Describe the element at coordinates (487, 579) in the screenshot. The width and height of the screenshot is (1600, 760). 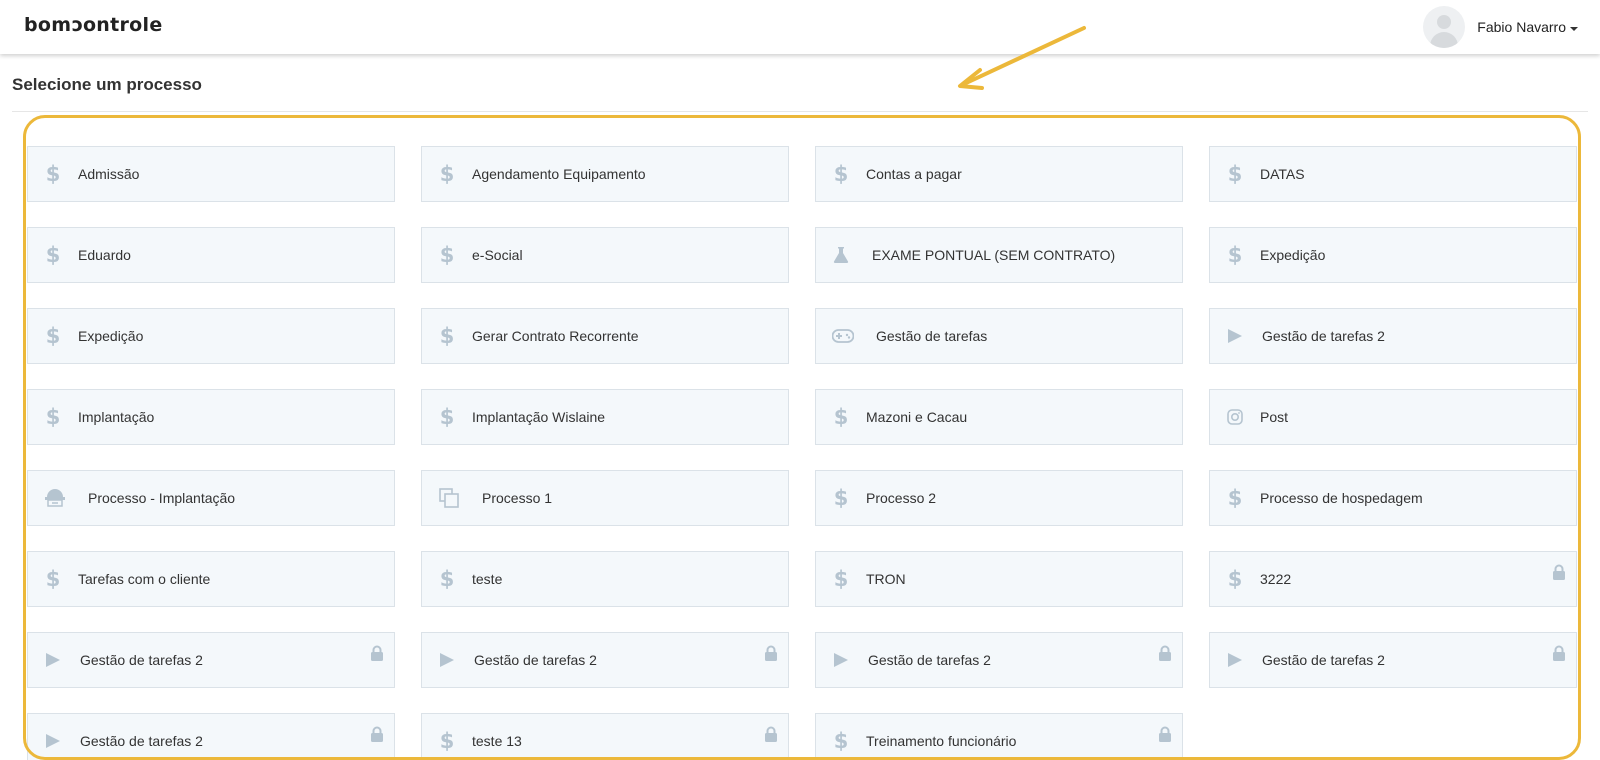
I see `process-card-label: teste` at that location.